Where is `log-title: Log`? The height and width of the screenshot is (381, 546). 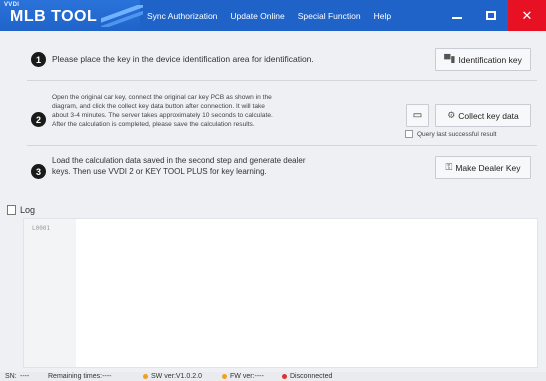
log-title: Log is located at coordinates (28, 210).